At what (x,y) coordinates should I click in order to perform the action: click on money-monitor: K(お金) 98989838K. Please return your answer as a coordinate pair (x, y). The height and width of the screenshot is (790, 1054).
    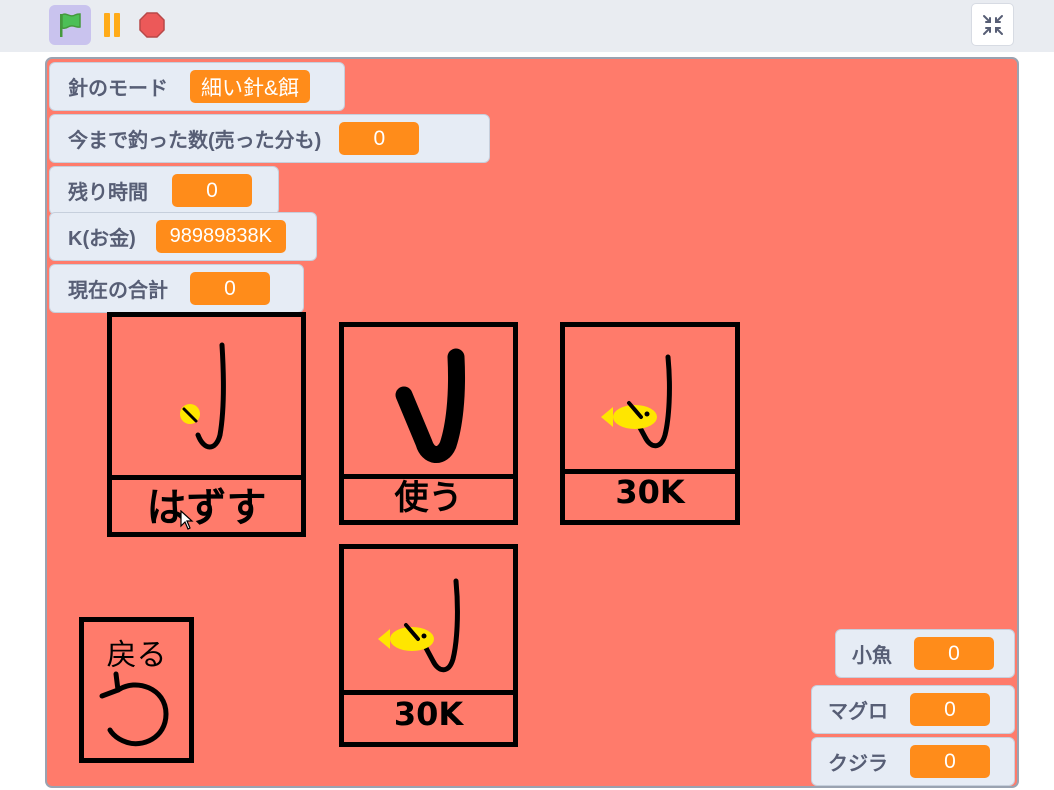
    Looking at the image, I should click on (183, 236).